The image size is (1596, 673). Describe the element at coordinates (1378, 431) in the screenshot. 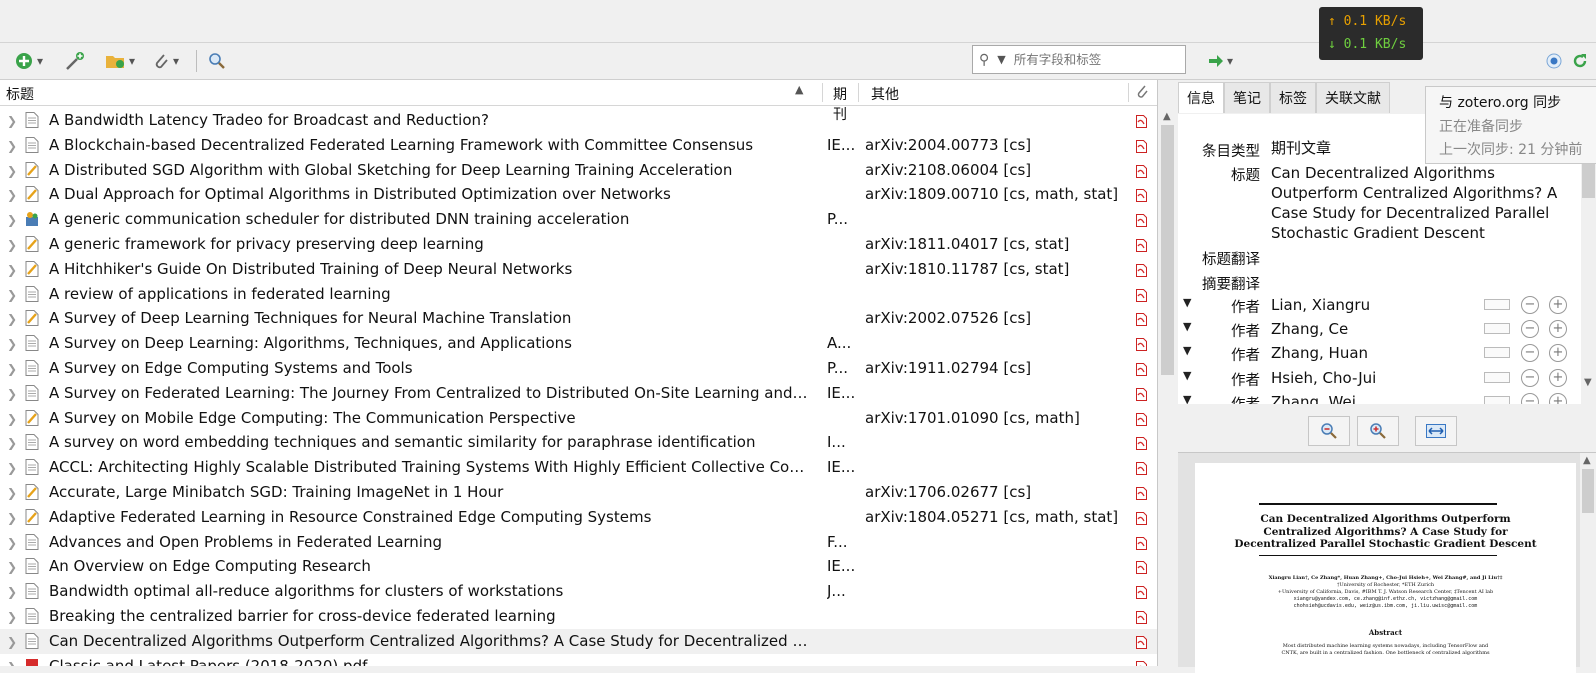

I see `zoom-in-button` at that location.